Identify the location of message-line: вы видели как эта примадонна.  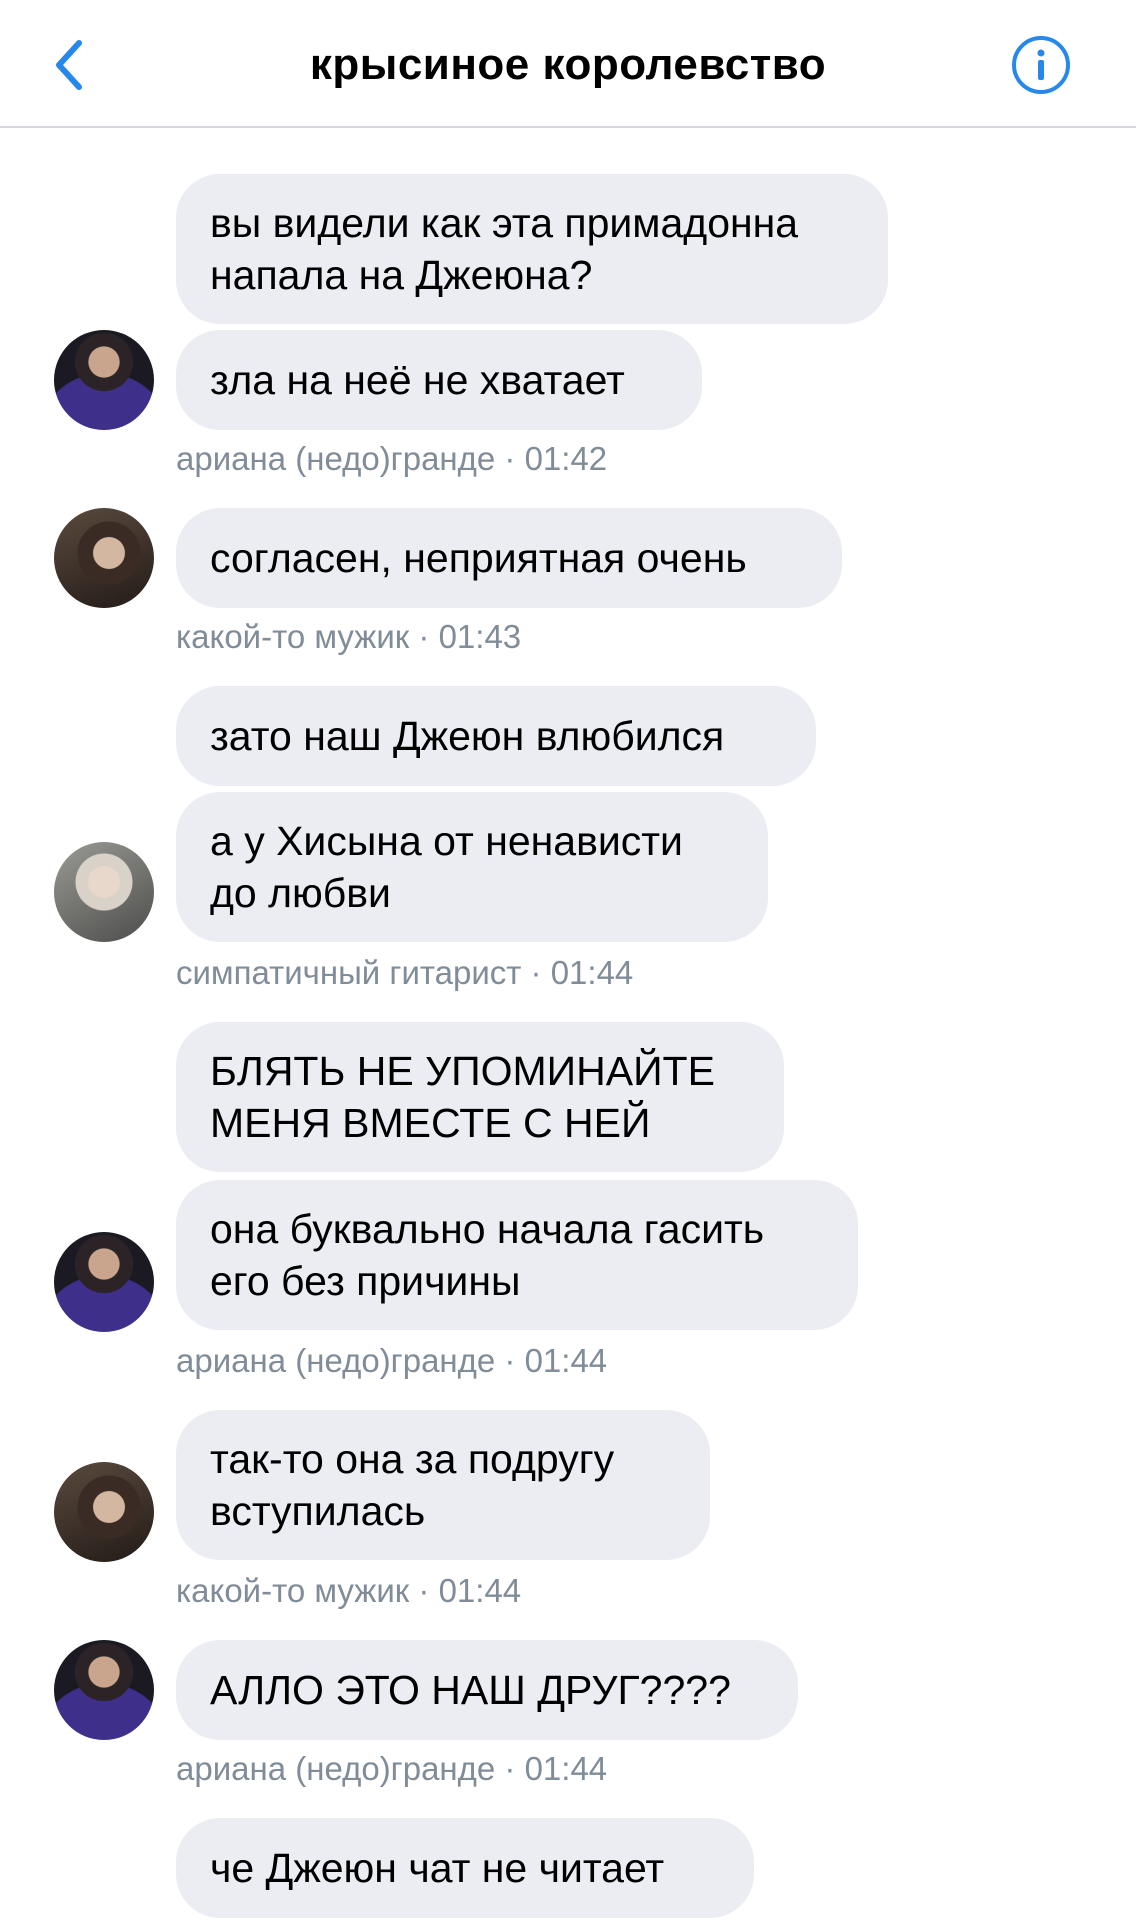
(504, 223).